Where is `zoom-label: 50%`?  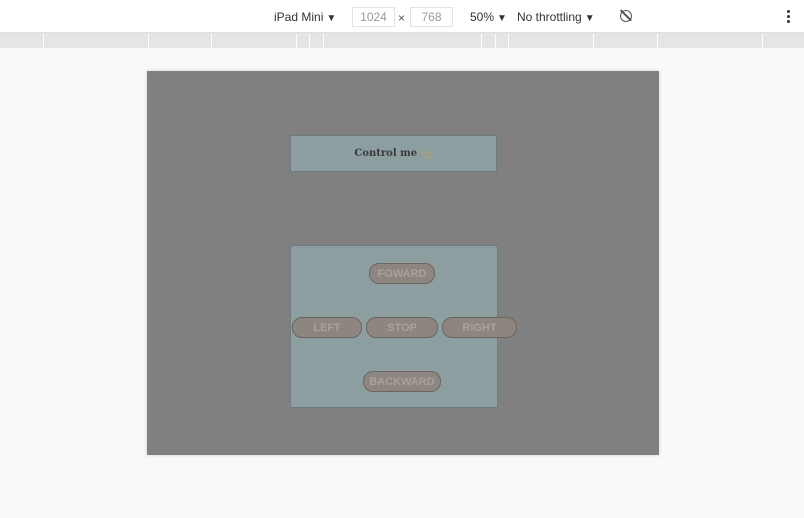
zoom-label: 50% is located at coordinates (482, 17).